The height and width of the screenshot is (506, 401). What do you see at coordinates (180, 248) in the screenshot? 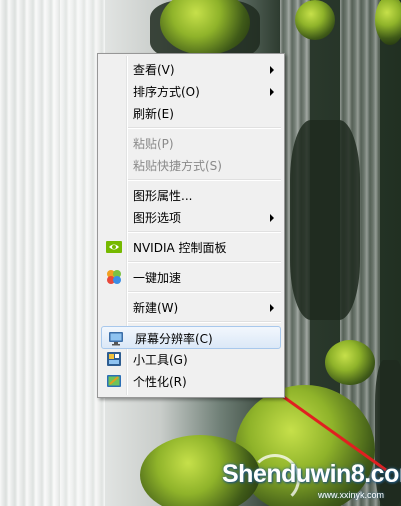
I see `menu-item-label: NVIDIA 控制面板` at bounding box center [180, 248].